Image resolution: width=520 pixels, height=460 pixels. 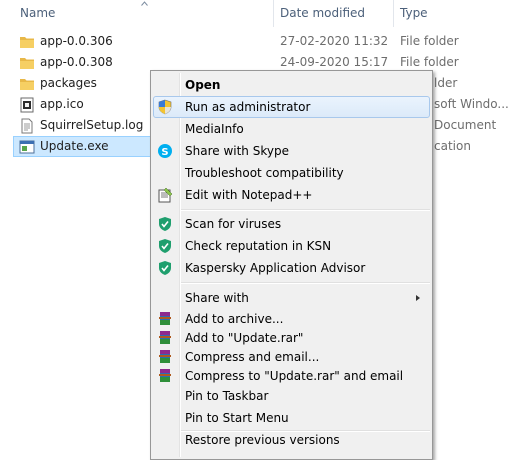 I want to click on file-name: app-0.0.306, so click(x=76, y=41).